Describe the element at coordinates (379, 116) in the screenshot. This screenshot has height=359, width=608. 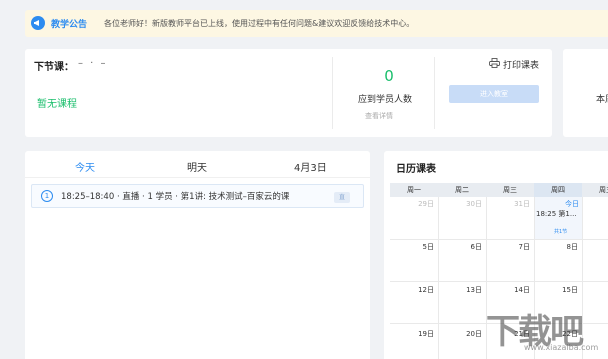
I see `view-details-link: 查看详情` at that location.